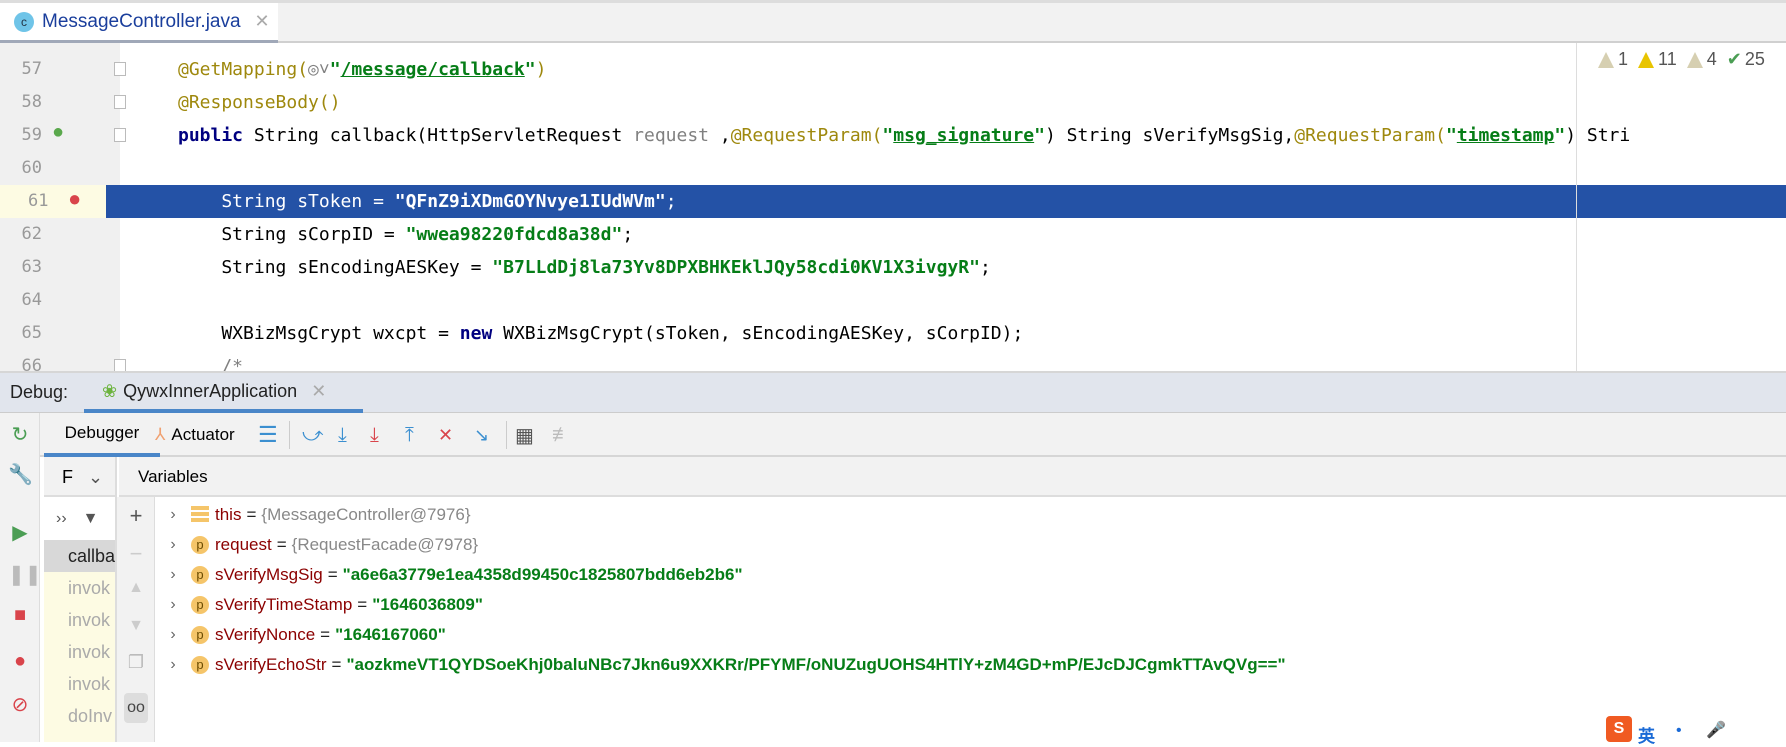 The image size is (1786, 747). What do you see at coordinates (1681, 59) in the screenshot?
I see `inspection-widget: 1 11 4 ✔ 25` at bounding box center [1681, 59].